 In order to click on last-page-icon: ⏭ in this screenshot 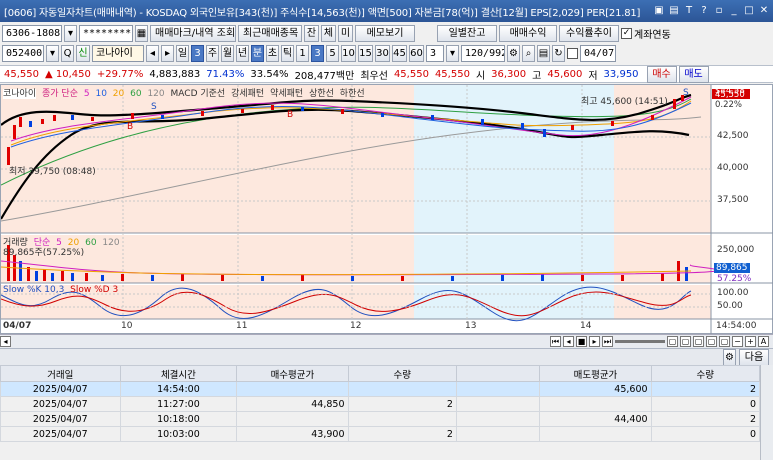, I will do `click(607, 341)`.